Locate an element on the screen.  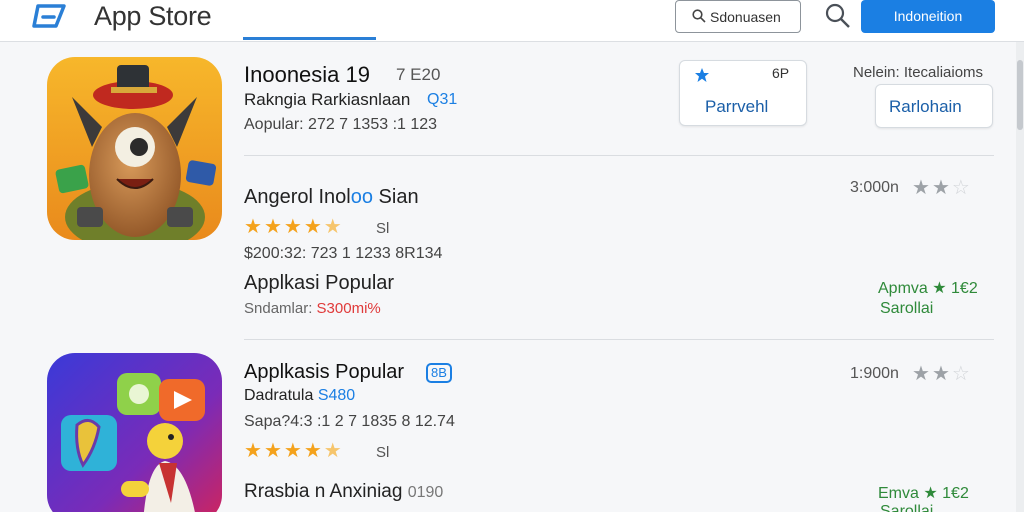
app-1-side-line-1: Apmva ★ 1€2 is located at coordinates (928, 288).